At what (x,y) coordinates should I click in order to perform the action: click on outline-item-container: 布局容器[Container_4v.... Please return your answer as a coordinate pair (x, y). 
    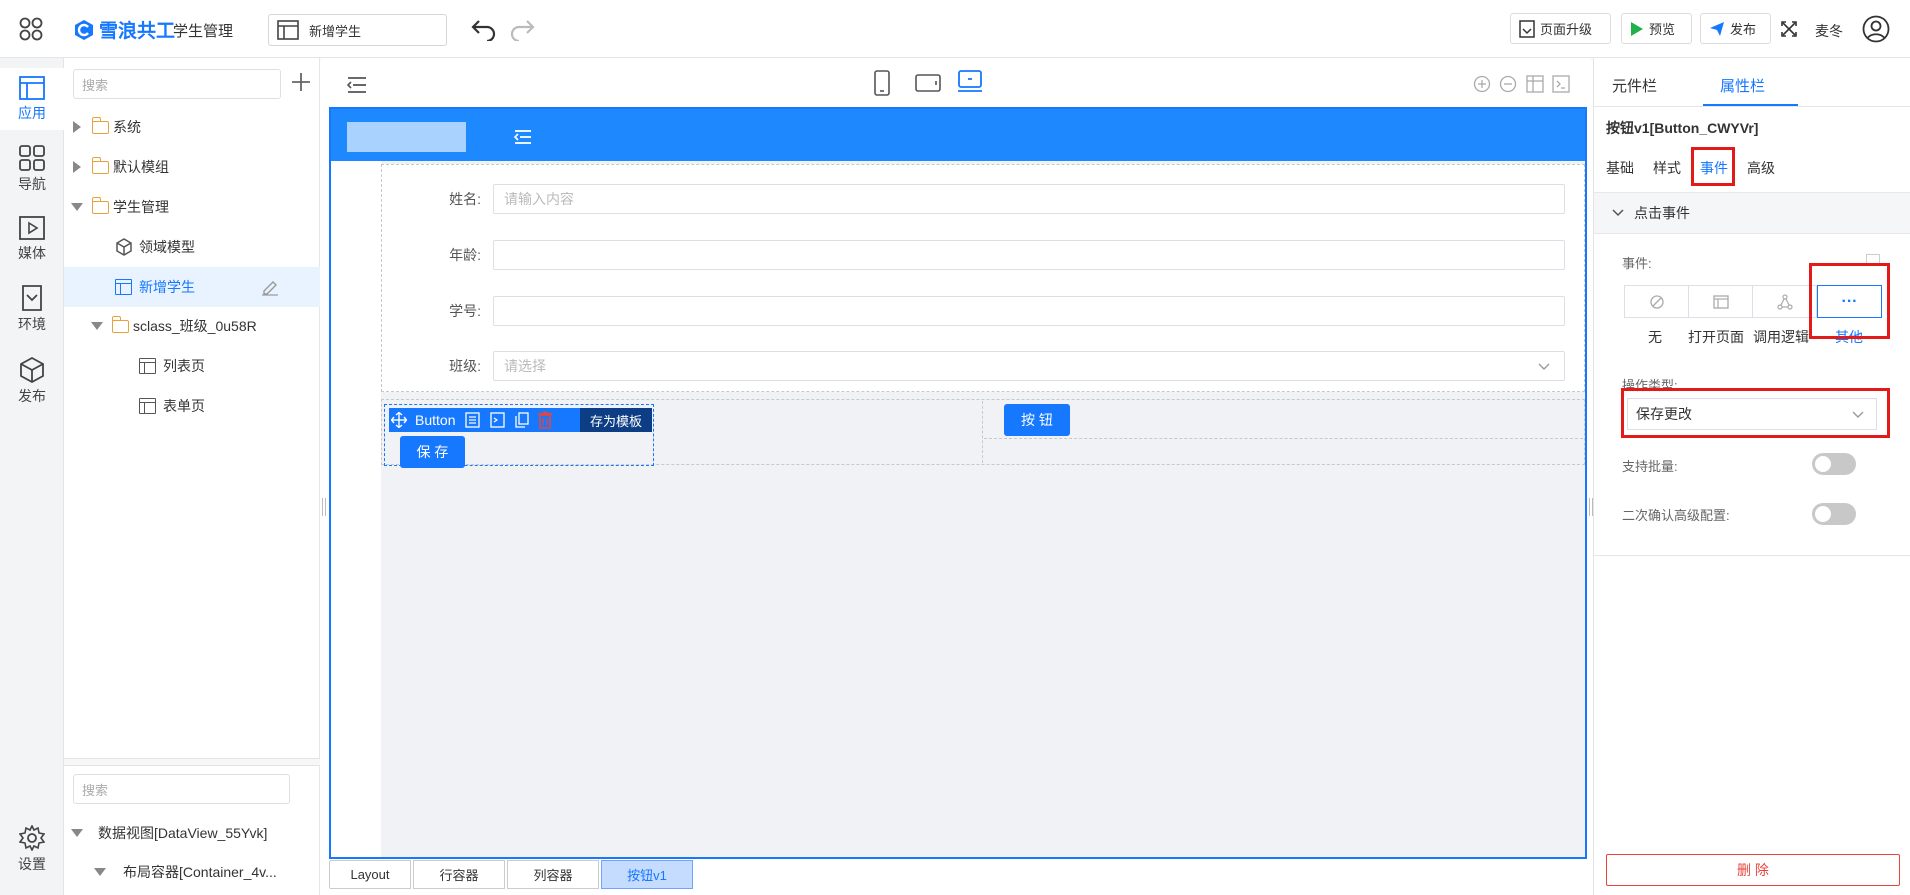
    Looking at the image, I should click on (192, 872).